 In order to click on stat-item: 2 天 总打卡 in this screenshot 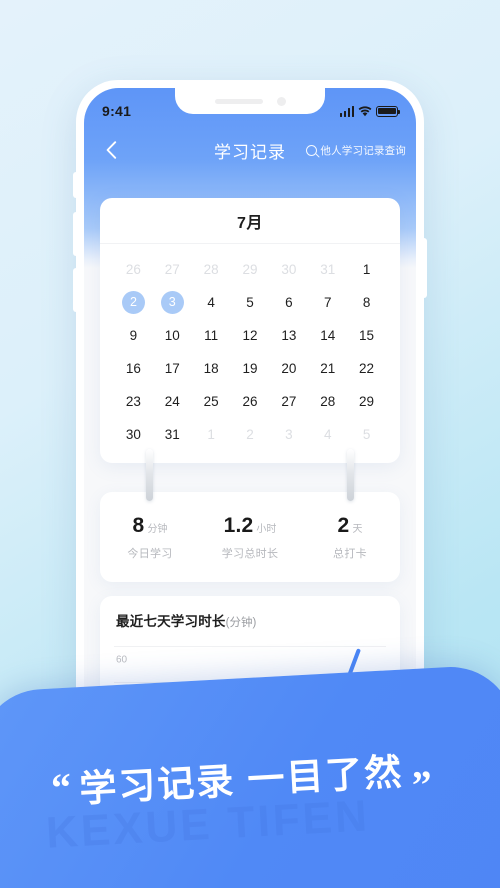, I will do `click(350, 537)`.